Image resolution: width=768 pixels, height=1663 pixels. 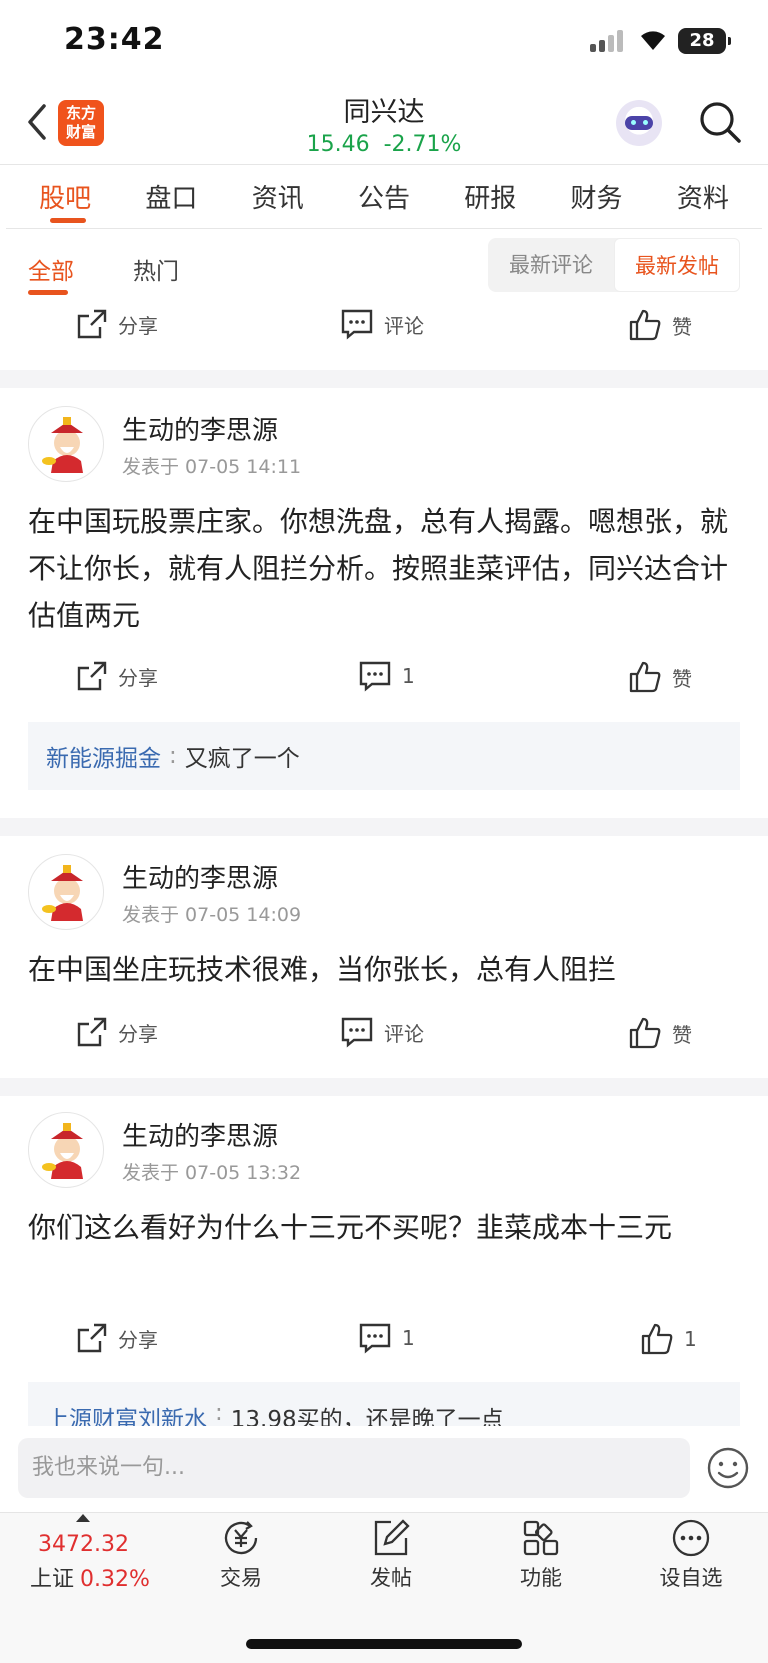 What do you see at coordinates (242, 759) in the screenshot?
I see `reply-text: 又疯了一个` at bounding box center [242, 759].